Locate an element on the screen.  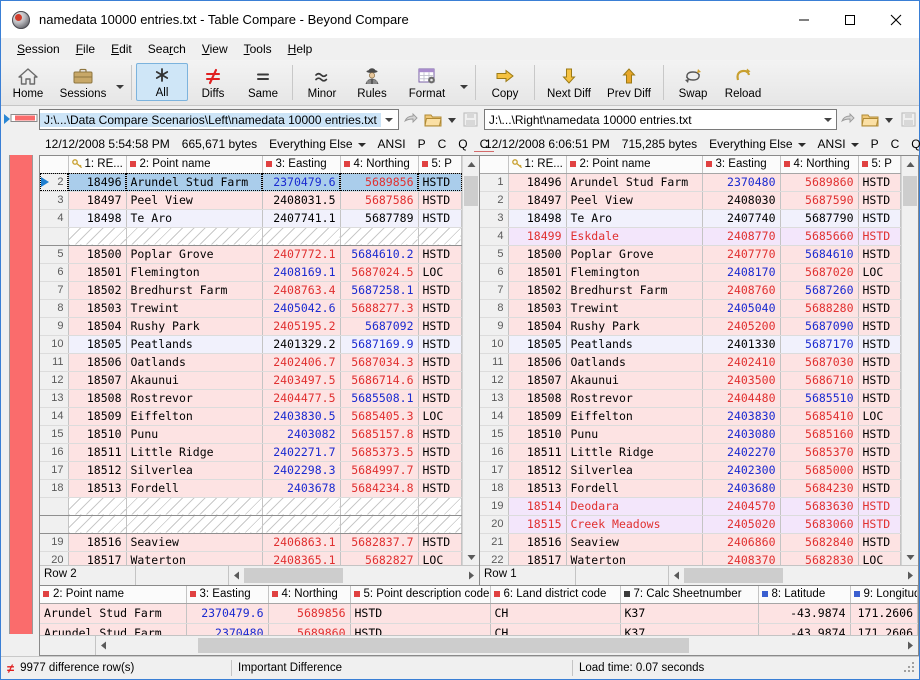
left-col-header-2: 2: Point name is located at coordinates (194, 165).